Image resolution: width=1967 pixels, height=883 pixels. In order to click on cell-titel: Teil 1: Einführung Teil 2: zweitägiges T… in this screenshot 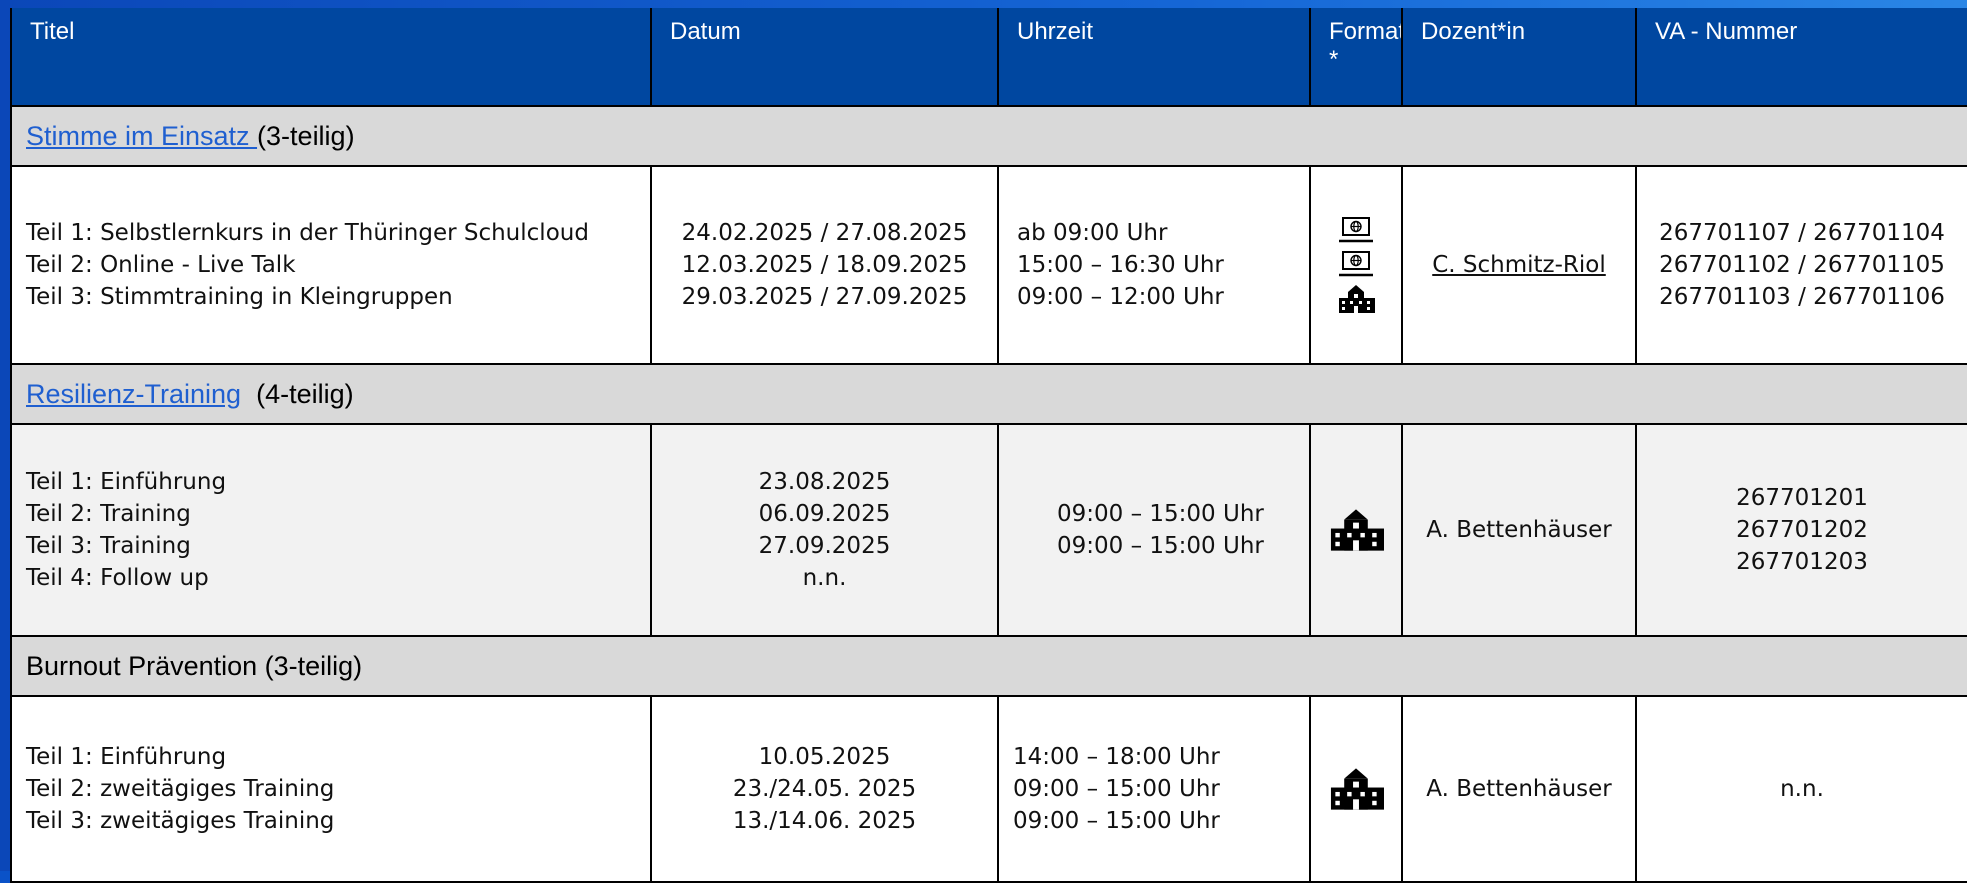, I will do `click(331, 789)`.